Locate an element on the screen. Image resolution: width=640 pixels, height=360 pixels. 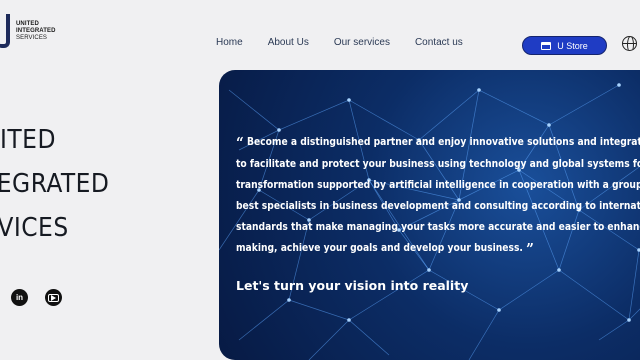
title-line-2: TEGRATED is located at coordinates (55, 184).